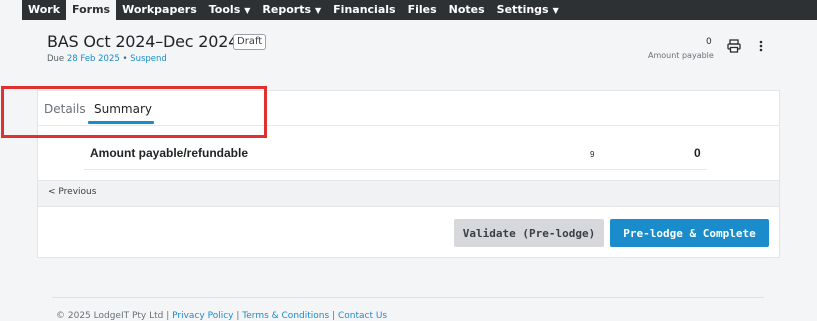  I want to click on due-line: Due 28 Feb 2025 • Suspend, so click(107, 59).